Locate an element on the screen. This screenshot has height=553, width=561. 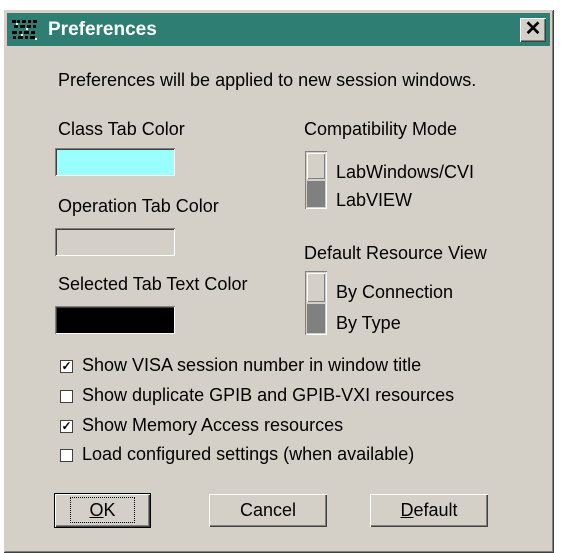
ok-button-focus: OK is located at coordinates (102, 510).